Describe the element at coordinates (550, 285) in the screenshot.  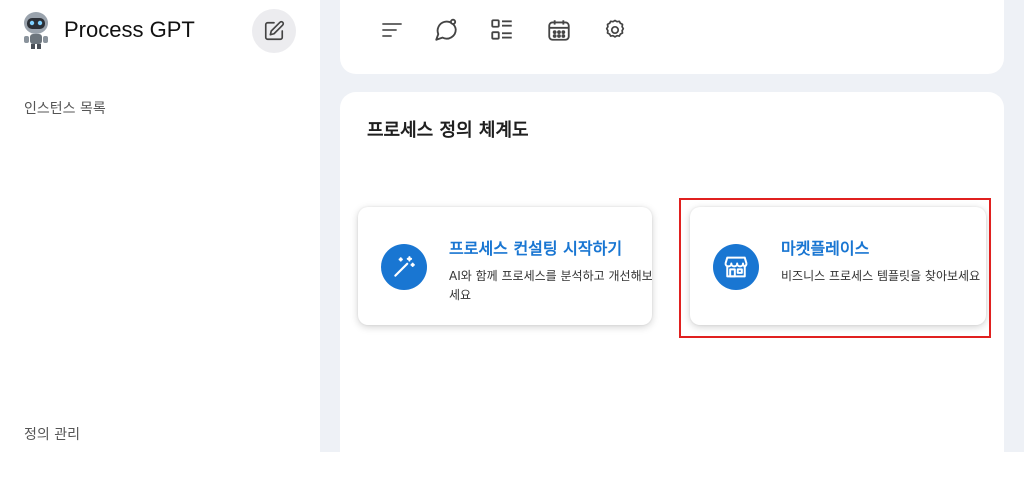
I see `consulting-card-description: AI와 함께 프로세스를 분석하고 개선해보세요` at that location.